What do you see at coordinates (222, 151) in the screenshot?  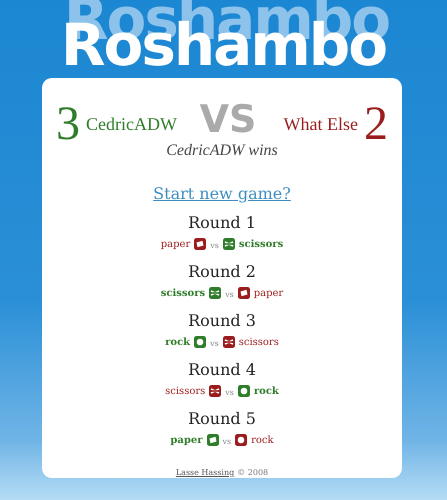 I see `result-text: CedricADW wins` at bounding box center [222, 151].